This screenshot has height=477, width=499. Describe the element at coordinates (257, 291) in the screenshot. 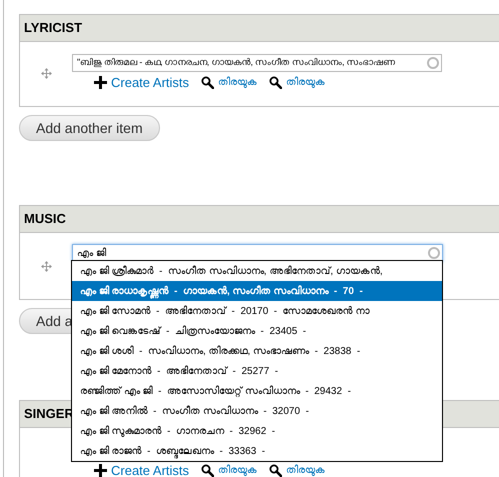

I see `suggestion-item: എം ജി രാധാകൃഷ്ണൻ - ഗായകൻ, സംഗീത സംവിധാനം - 70 -` at that location.